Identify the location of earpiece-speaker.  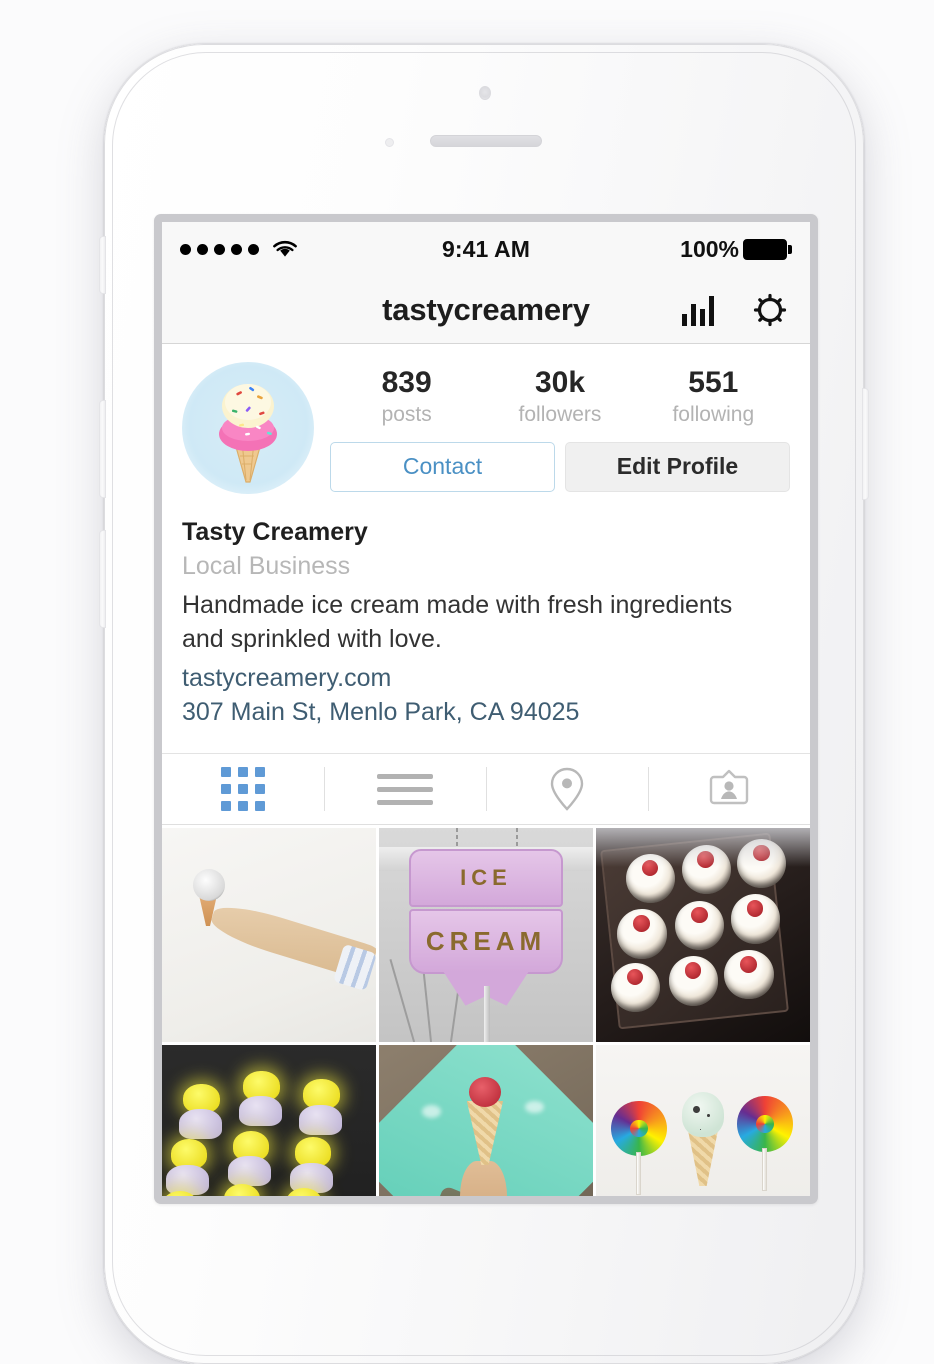
(486, 141).